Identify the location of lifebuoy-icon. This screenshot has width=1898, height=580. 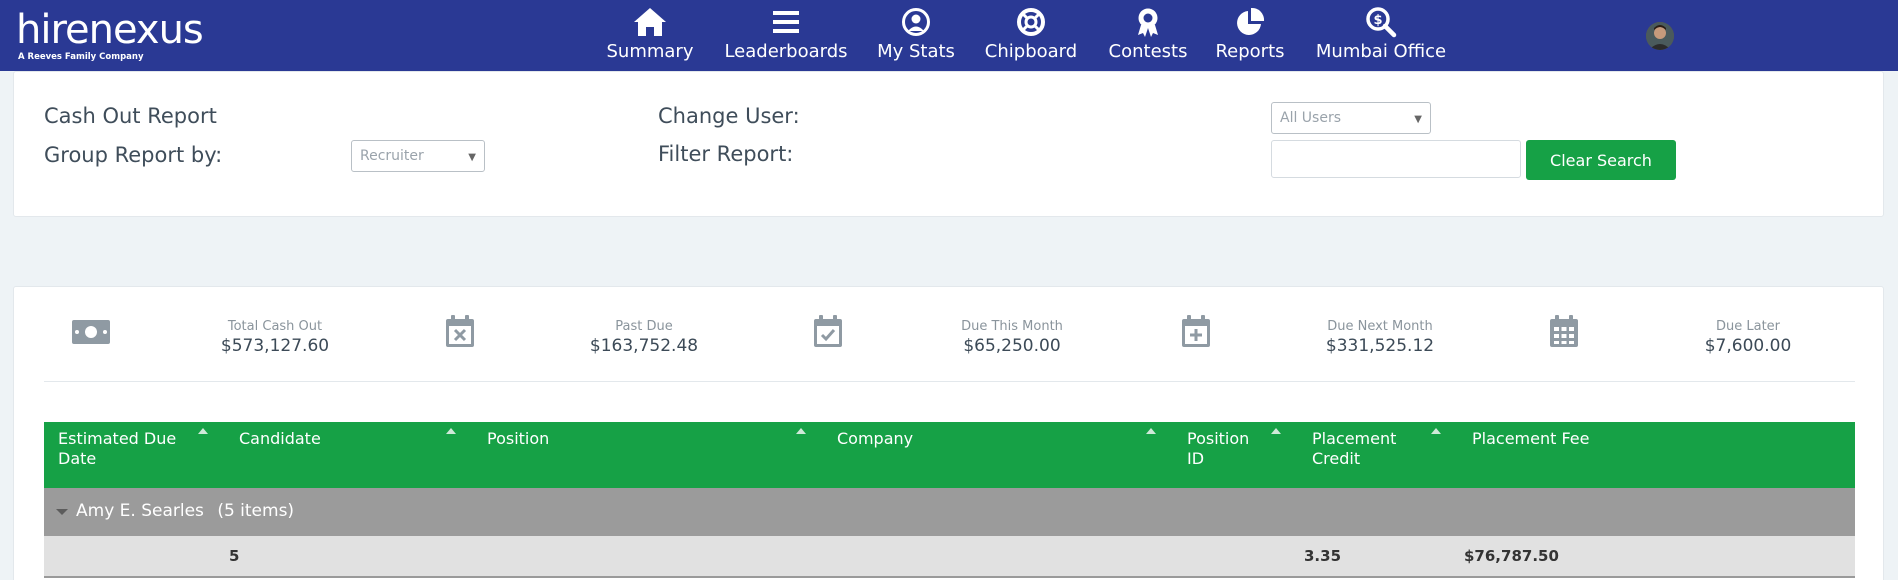
(1031, 22).